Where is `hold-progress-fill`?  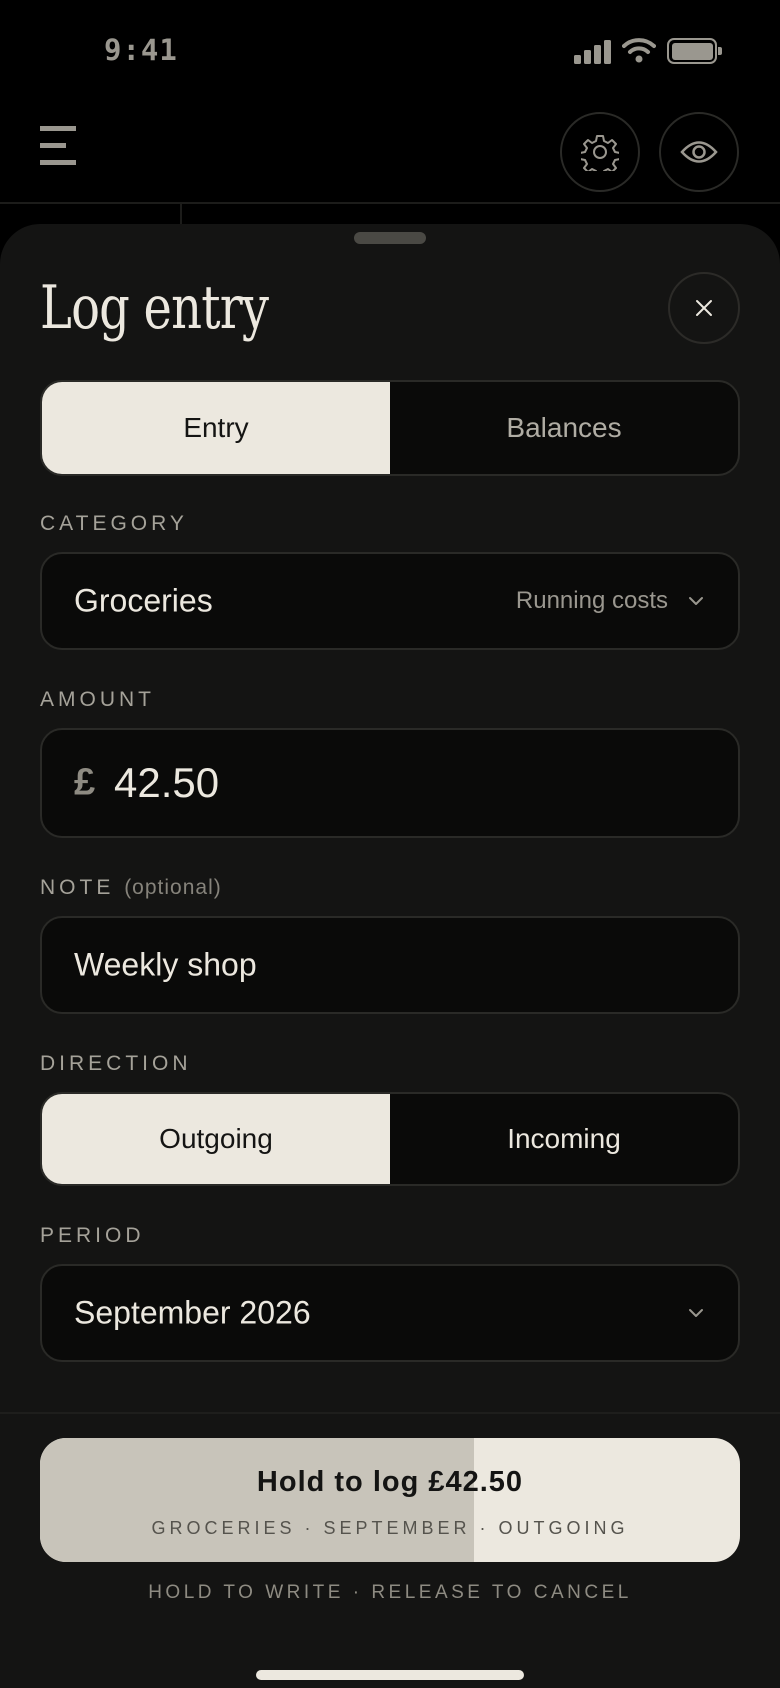
hold-progress-fill is located at coordinates (257, 1500).